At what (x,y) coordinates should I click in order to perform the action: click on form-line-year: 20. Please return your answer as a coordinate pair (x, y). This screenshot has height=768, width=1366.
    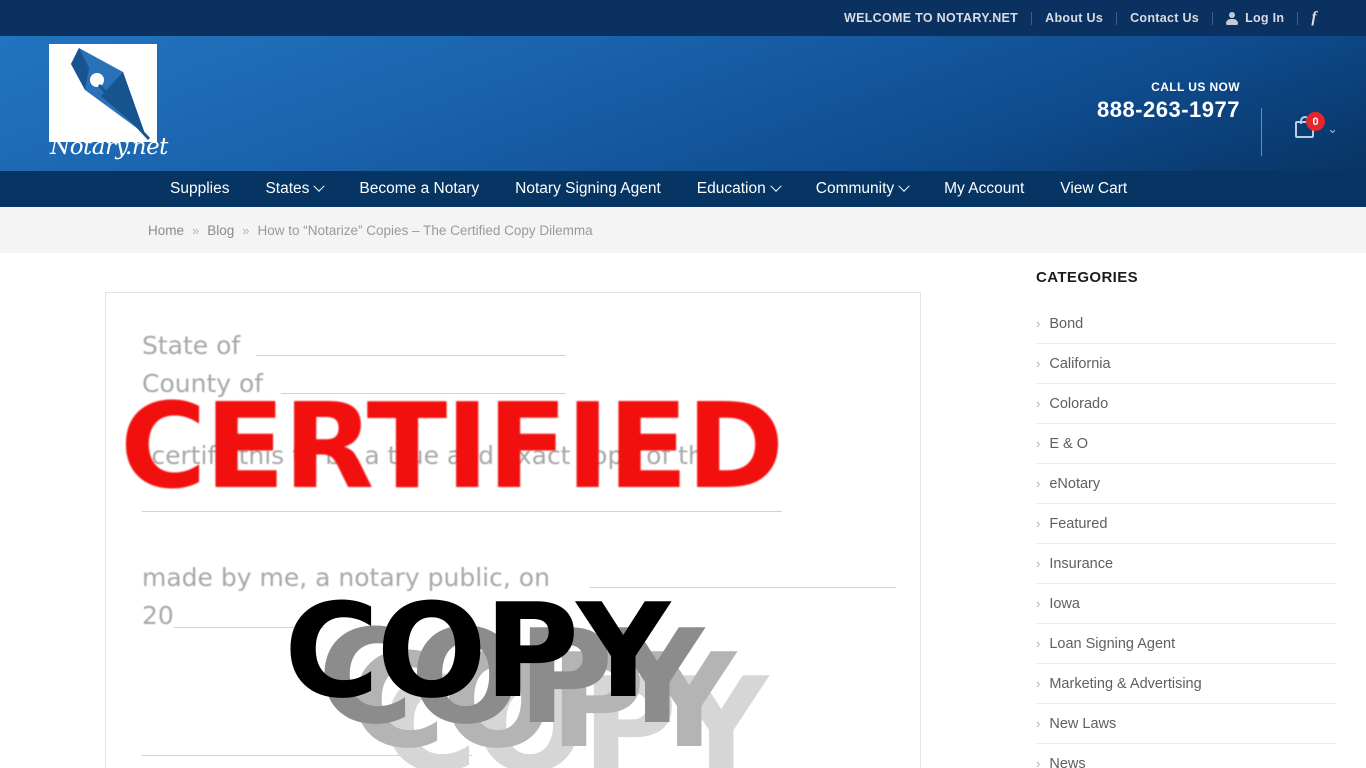
    Looking at the image, I should click on (158, 615).